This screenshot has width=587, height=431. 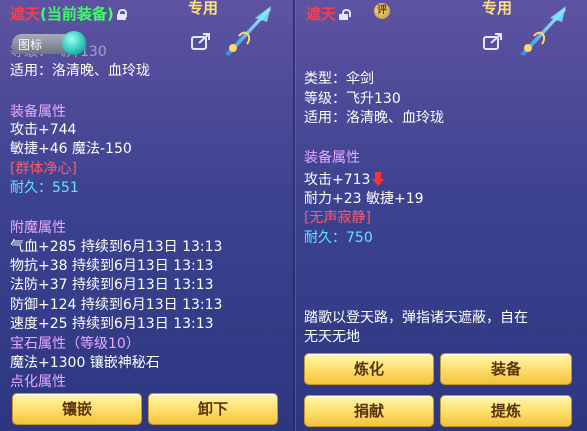 I want to click on refine-button: 炼化, so click(x=369, y=369).